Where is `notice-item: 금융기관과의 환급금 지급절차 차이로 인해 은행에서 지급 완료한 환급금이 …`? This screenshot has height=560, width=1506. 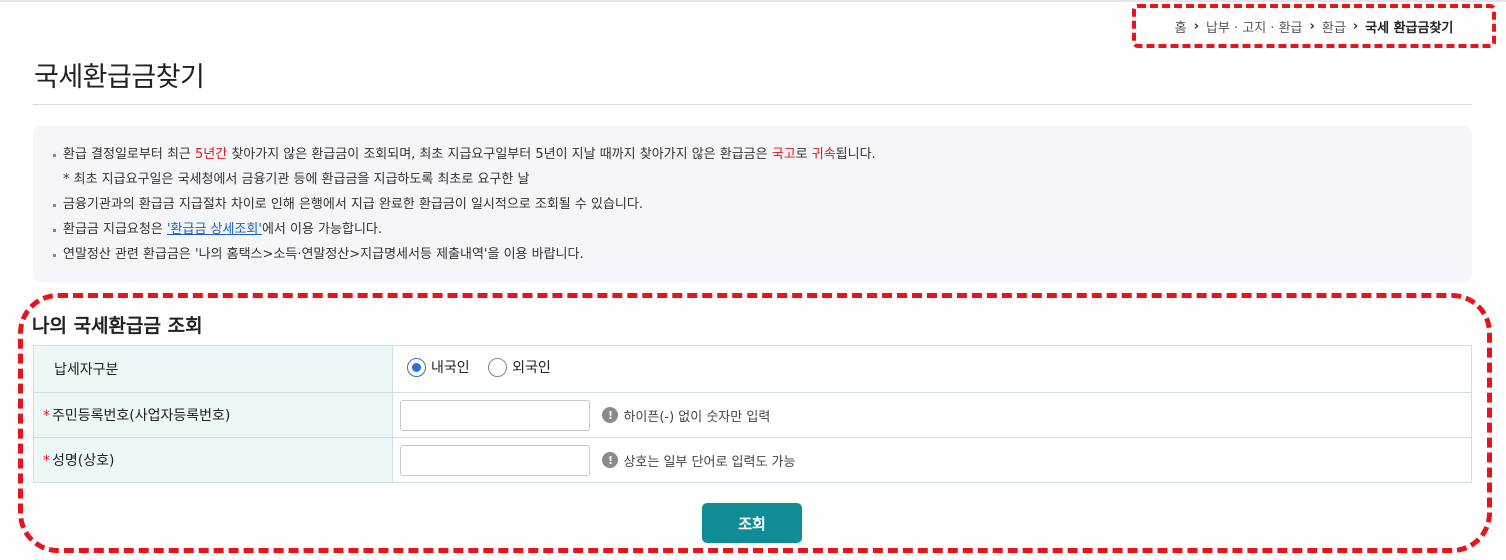
notice-item: 금융기관과의 환급금 지급절차 차이로 인해 은행에서 지급 완료한 환급금이 … is located at coordinates (762, 206).